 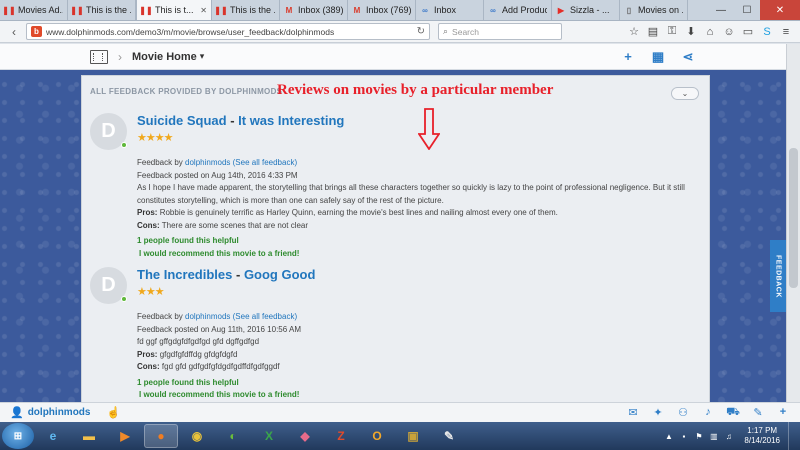 I want to click on home-icon: ⌂, so click(x=710, y=32).